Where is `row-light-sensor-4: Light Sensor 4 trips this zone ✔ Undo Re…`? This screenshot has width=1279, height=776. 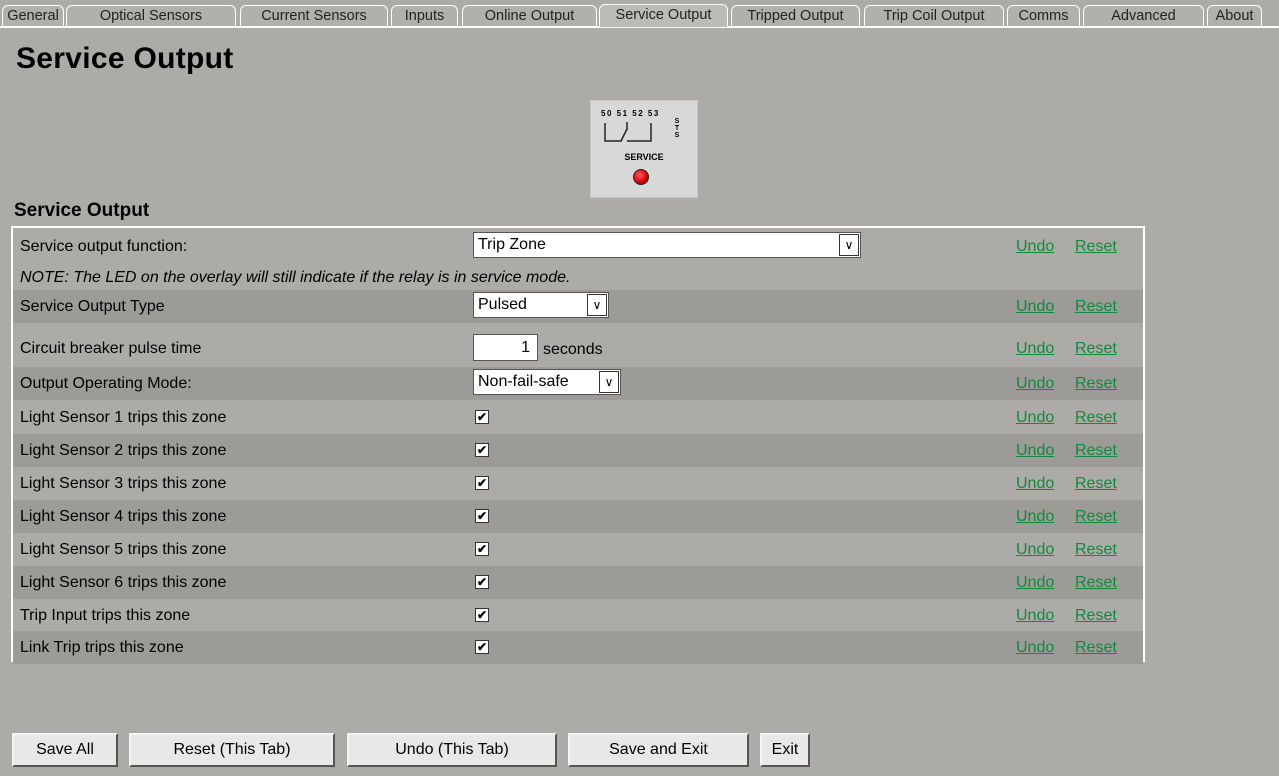 row-light-sensor-4: Light Sensor 4 trips this zone ✔ Undo Re… is located at coordinates (578, 516).